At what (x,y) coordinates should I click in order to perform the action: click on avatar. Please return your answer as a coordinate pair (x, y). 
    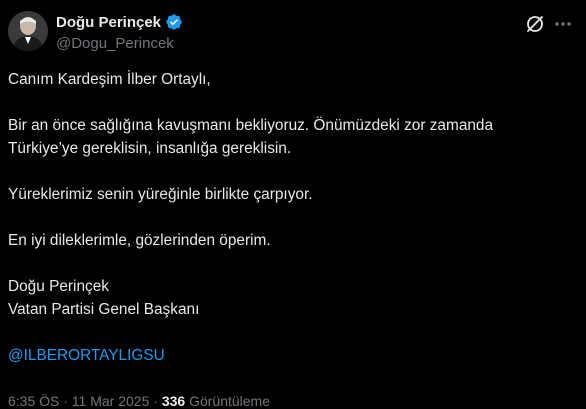
    Looking at the image, I should click on (28, 31).